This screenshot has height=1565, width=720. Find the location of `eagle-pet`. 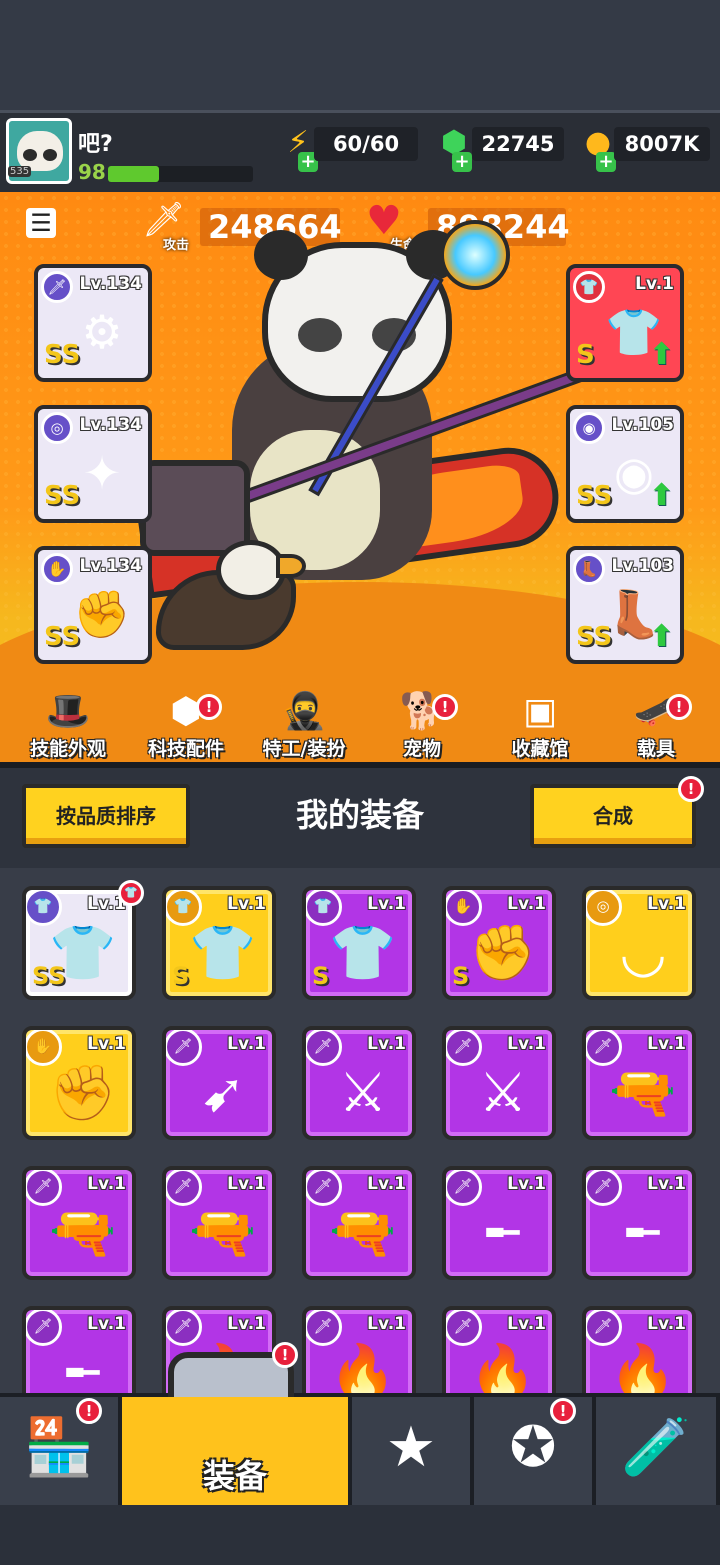

eagle-pet is located at coordinates (241, 600).